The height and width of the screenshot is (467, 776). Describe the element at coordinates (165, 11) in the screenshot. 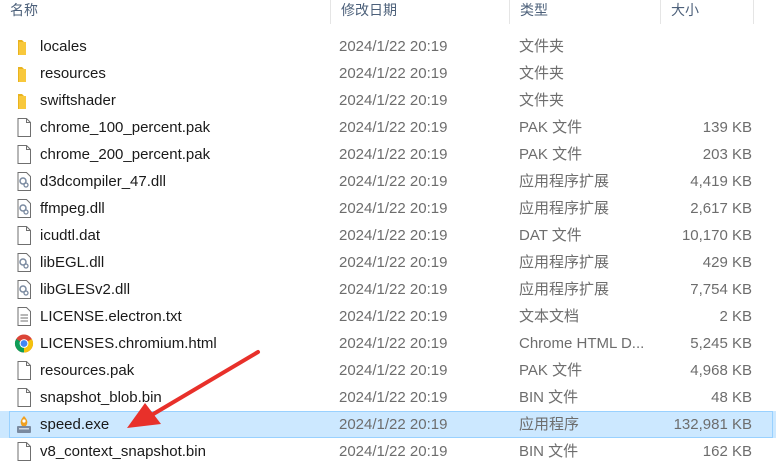

I see `column-header-name: 名称` at that location.